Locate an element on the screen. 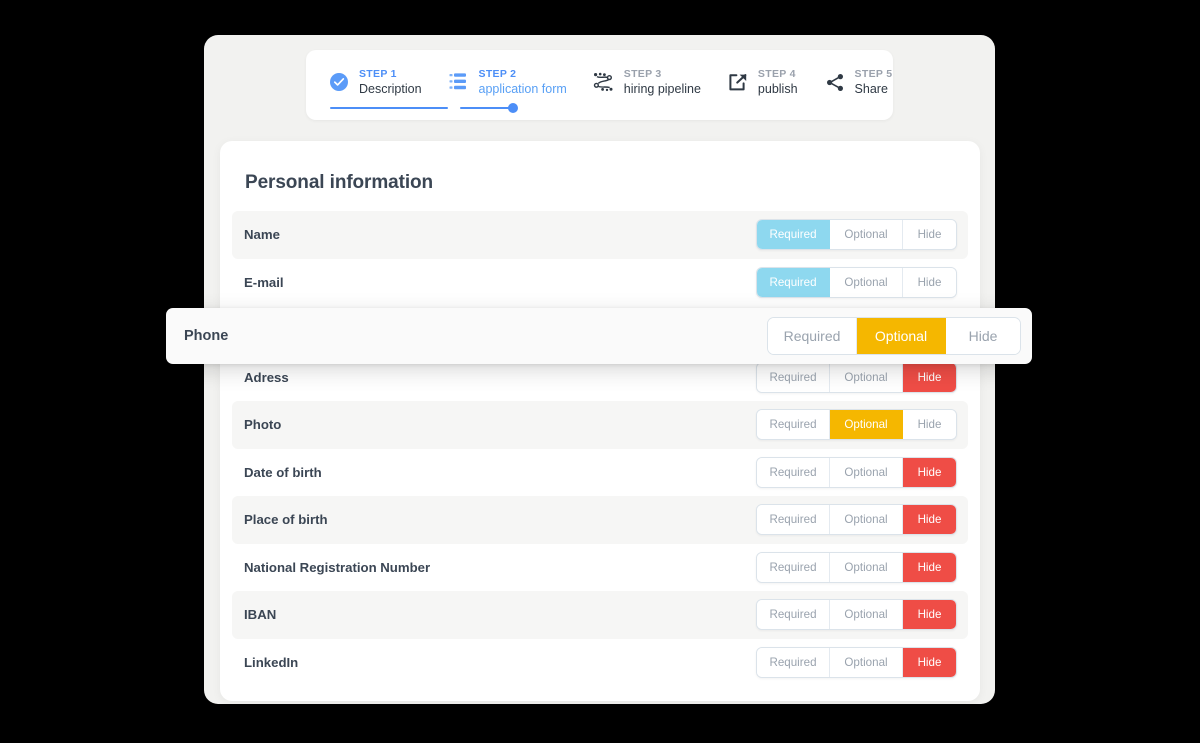  step-text-5: STEP 5 Share is located at coordinates (874, 82).